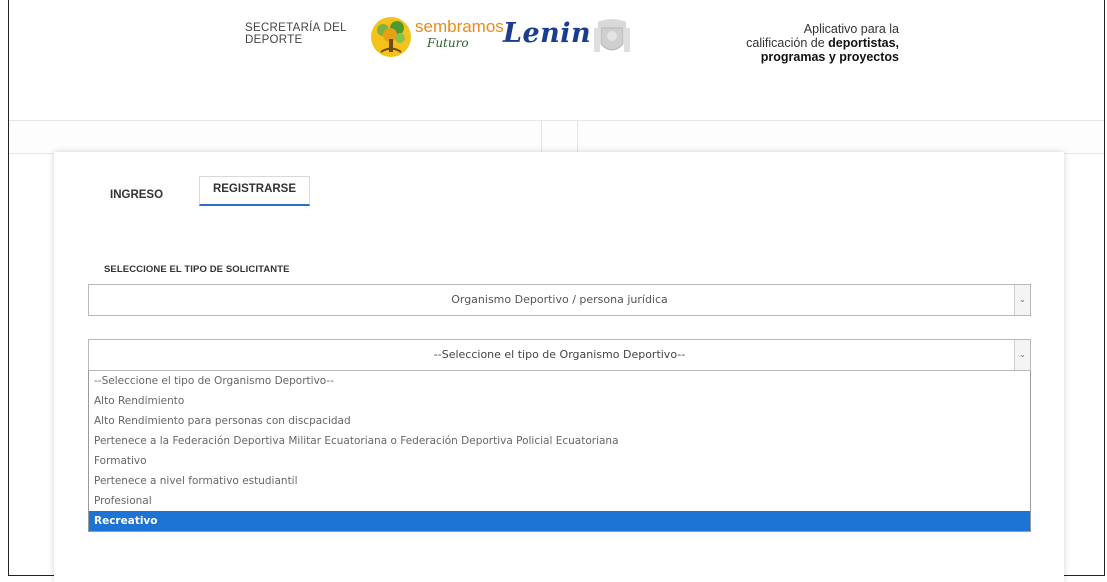 The width and height of the screenshot is (1107, 582). Describe the element at coordinates (559, 501) in the screenshot. I see `dropdown-option: Profesional` at that location.